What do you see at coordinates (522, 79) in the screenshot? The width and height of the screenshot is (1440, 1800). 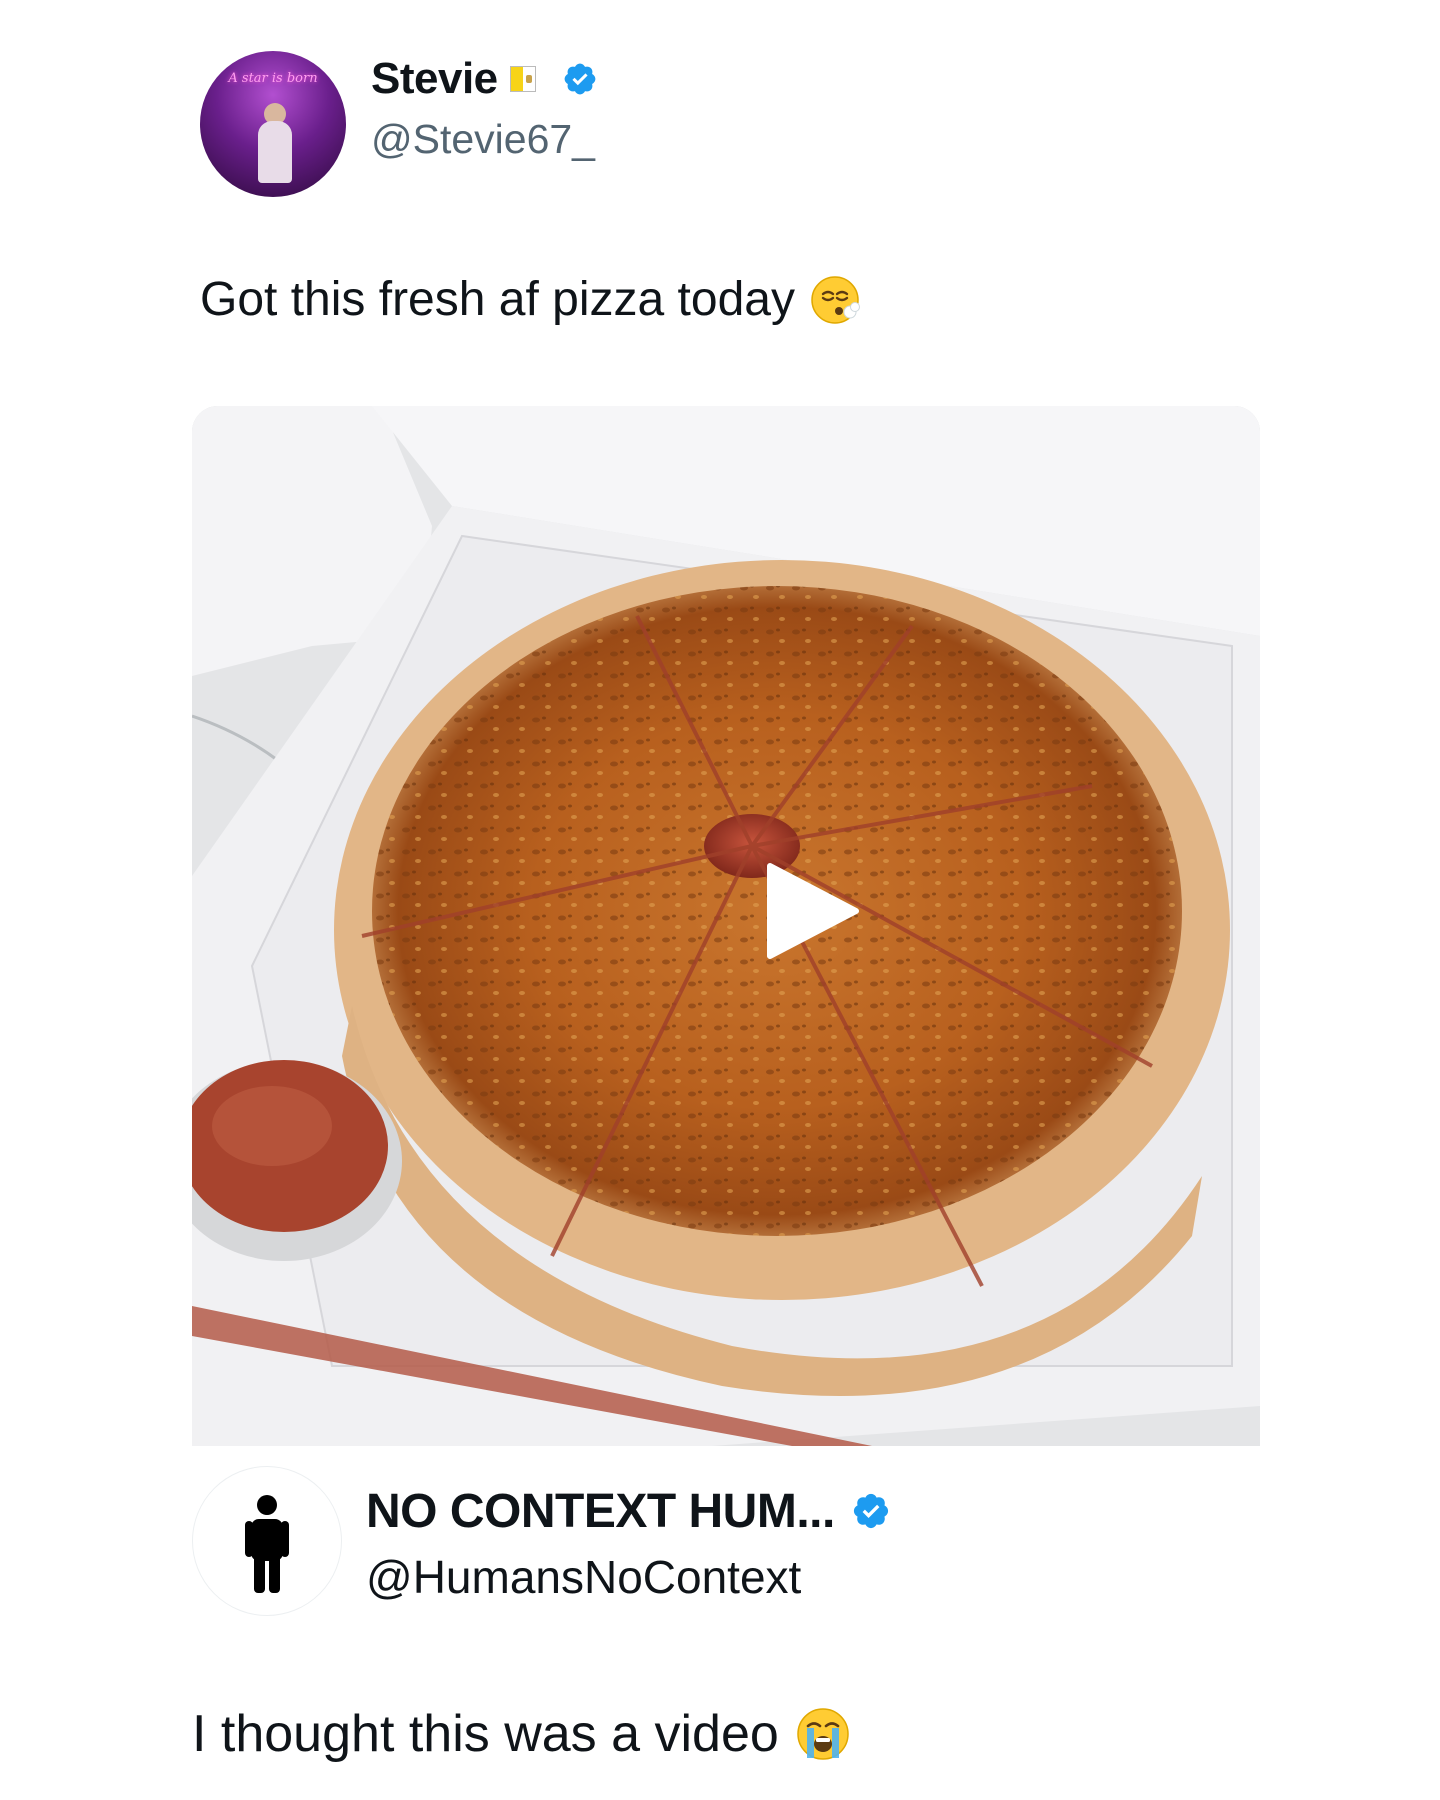 I see `vatican-flag-icon` at bounding box center [522, 79].